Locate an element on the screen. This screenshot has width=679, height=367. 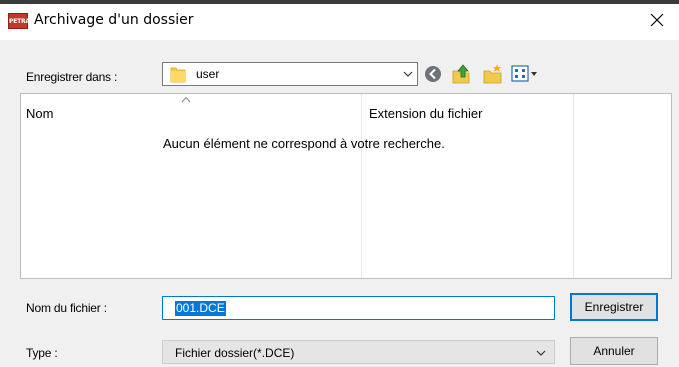
sort-ascending-icon is located at coordinates (186, 99).